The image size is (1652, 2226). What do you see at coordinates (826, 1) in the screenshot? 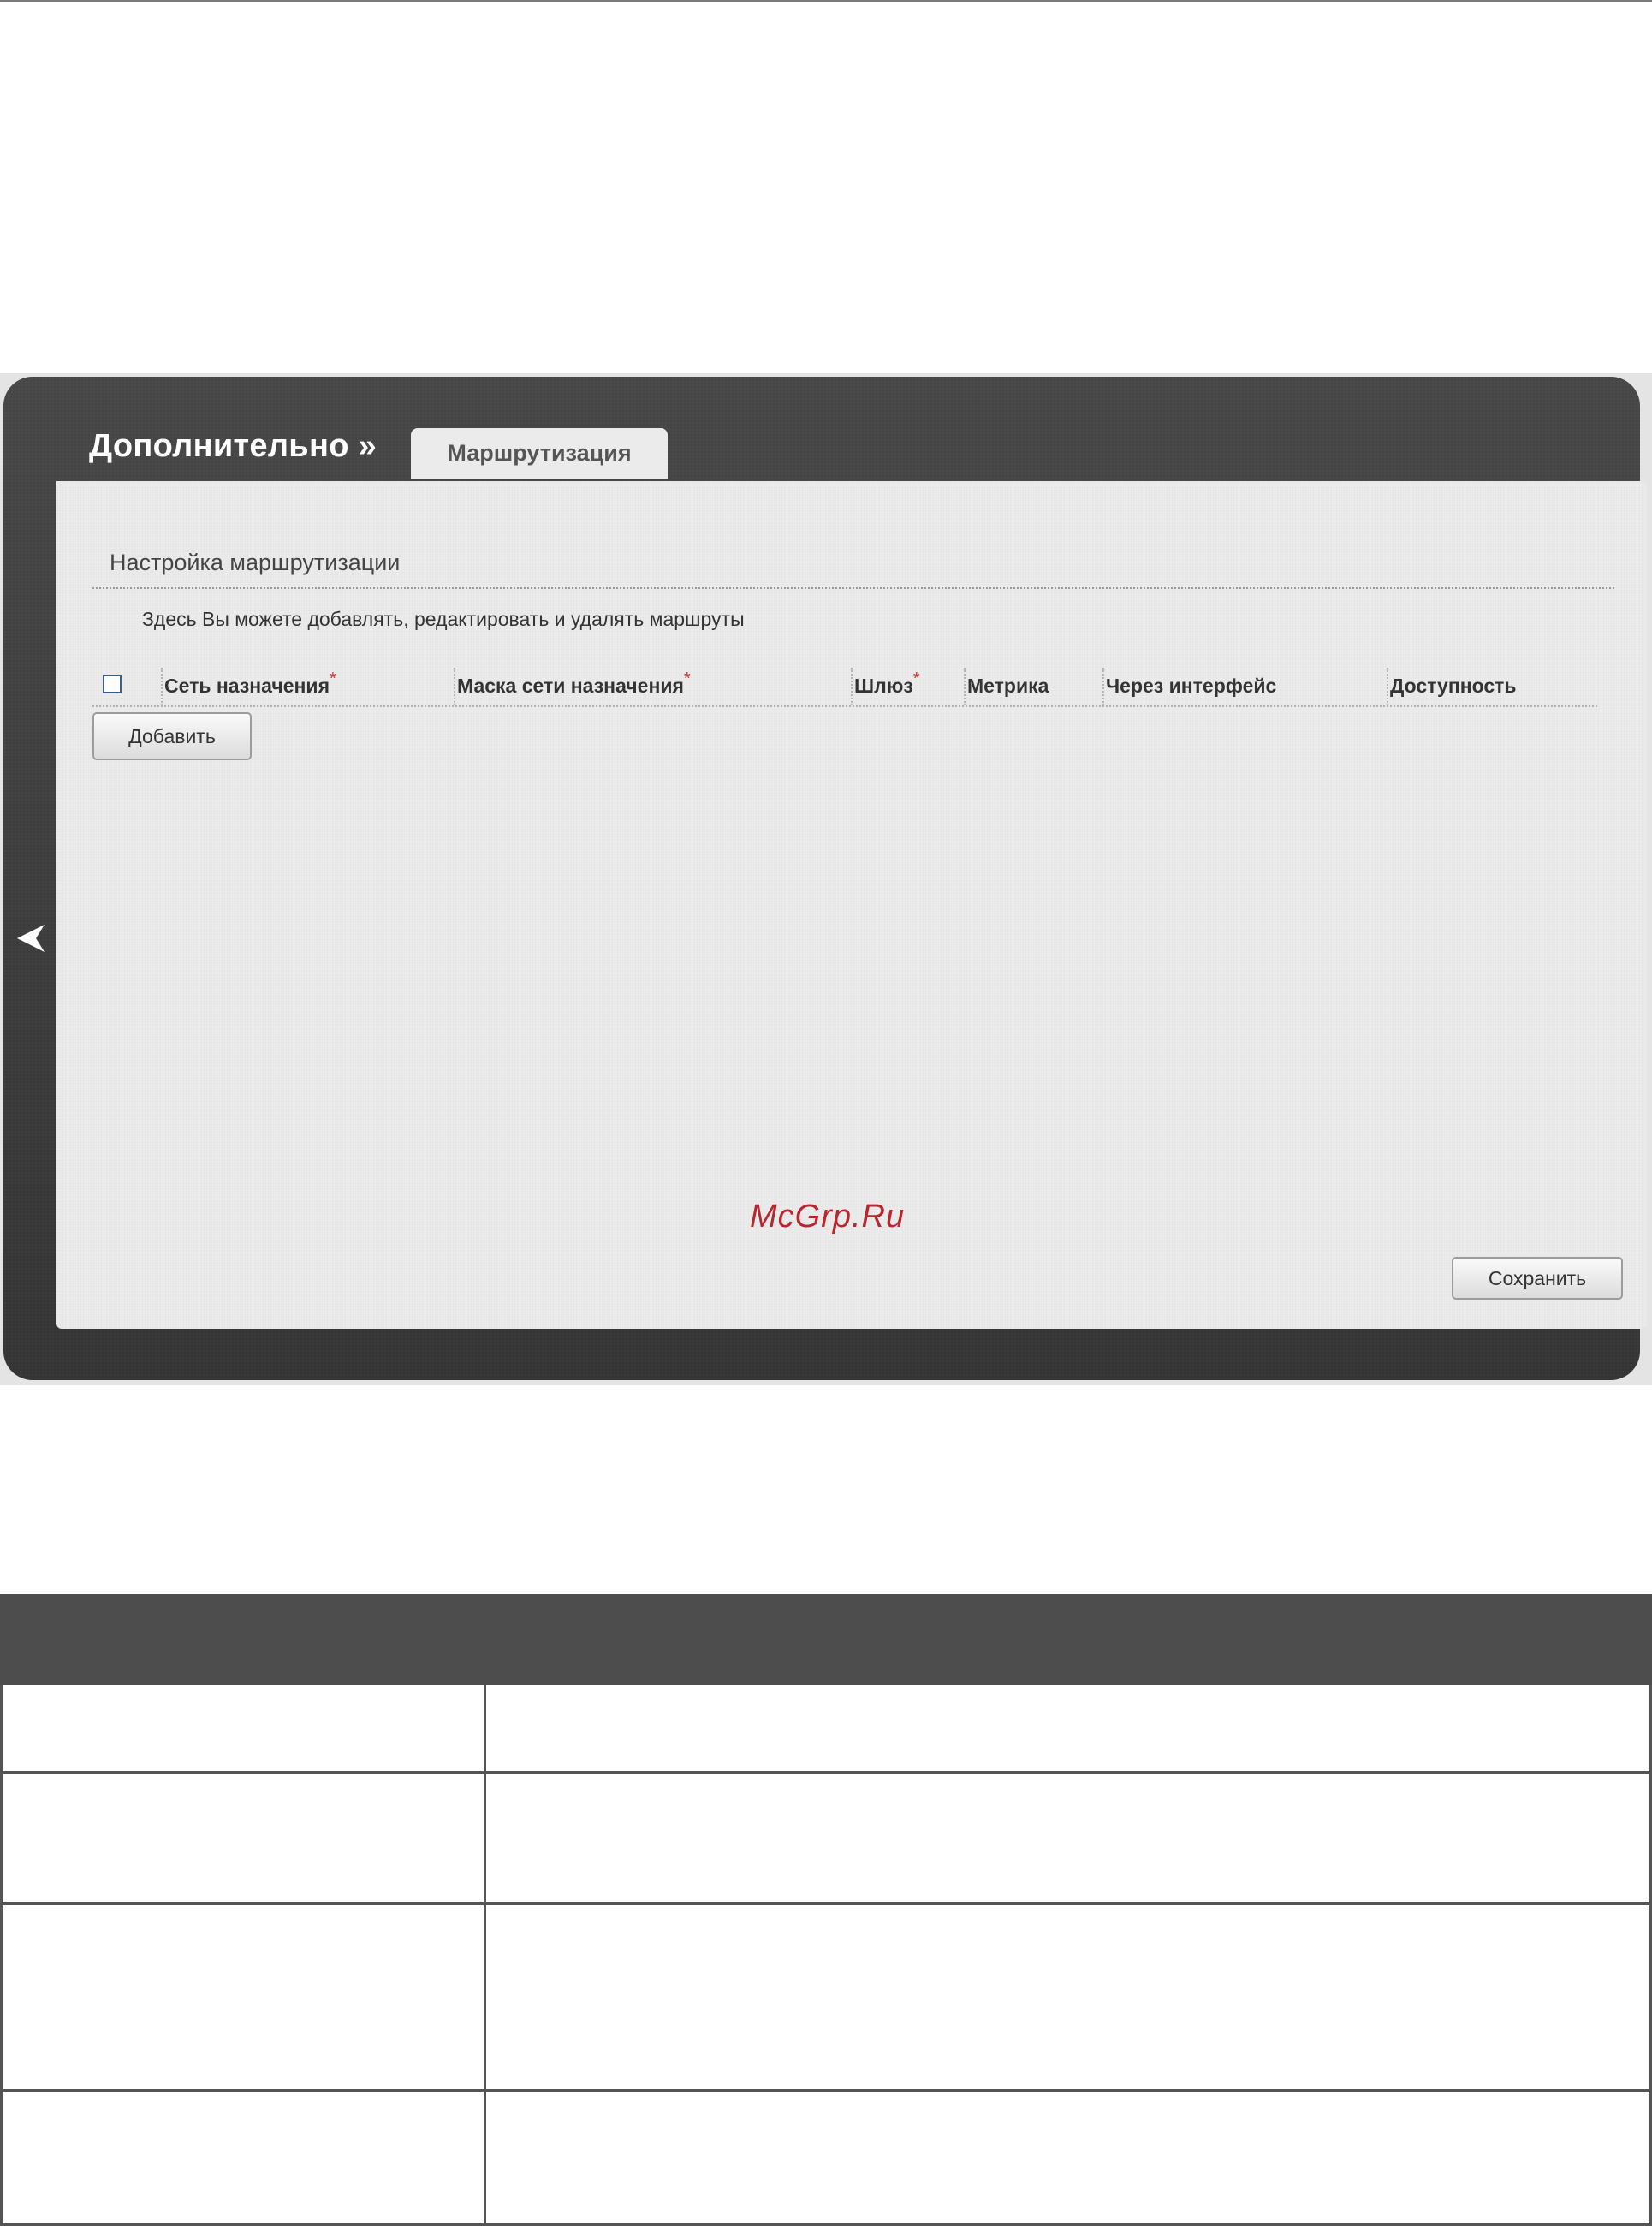
I see `page-top-rule` at bounding box center [826, 1].